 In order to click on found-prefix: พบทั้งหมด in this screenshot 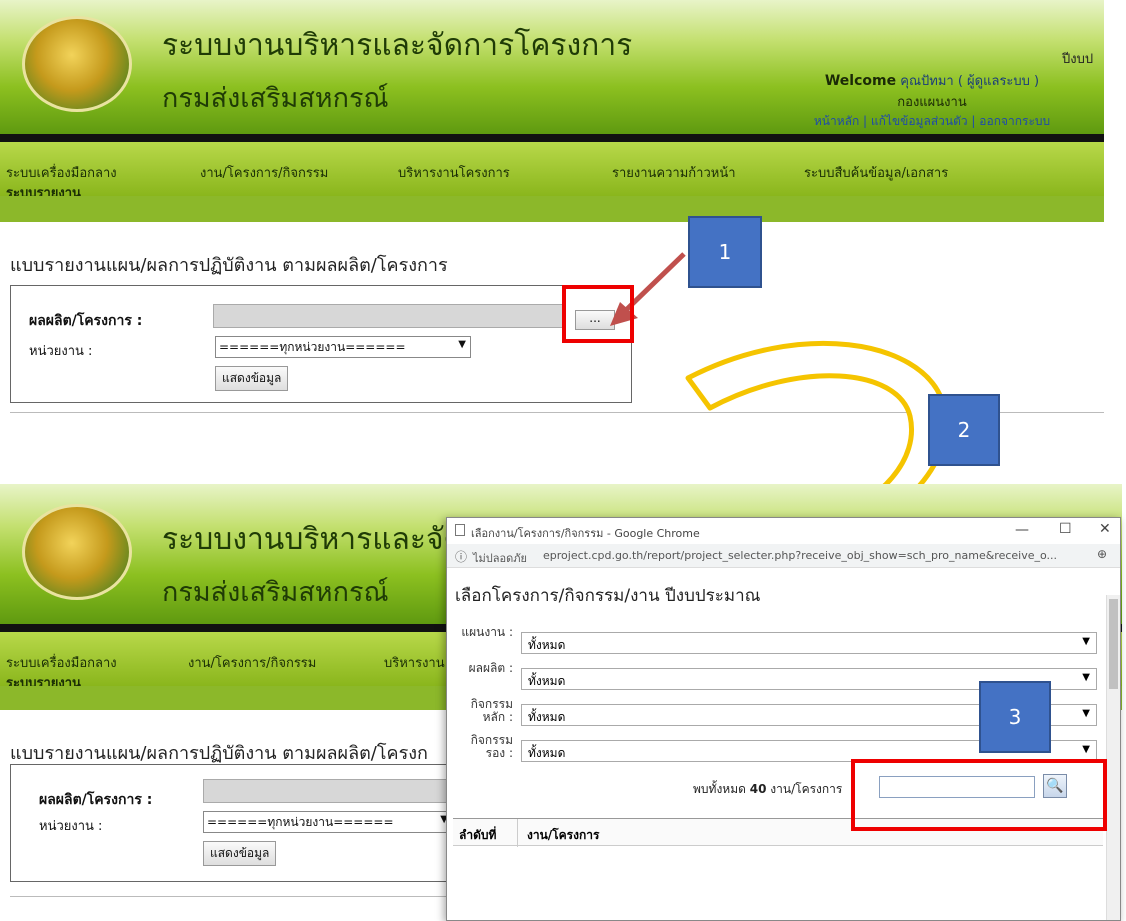, I will do `click(719, 789)`.